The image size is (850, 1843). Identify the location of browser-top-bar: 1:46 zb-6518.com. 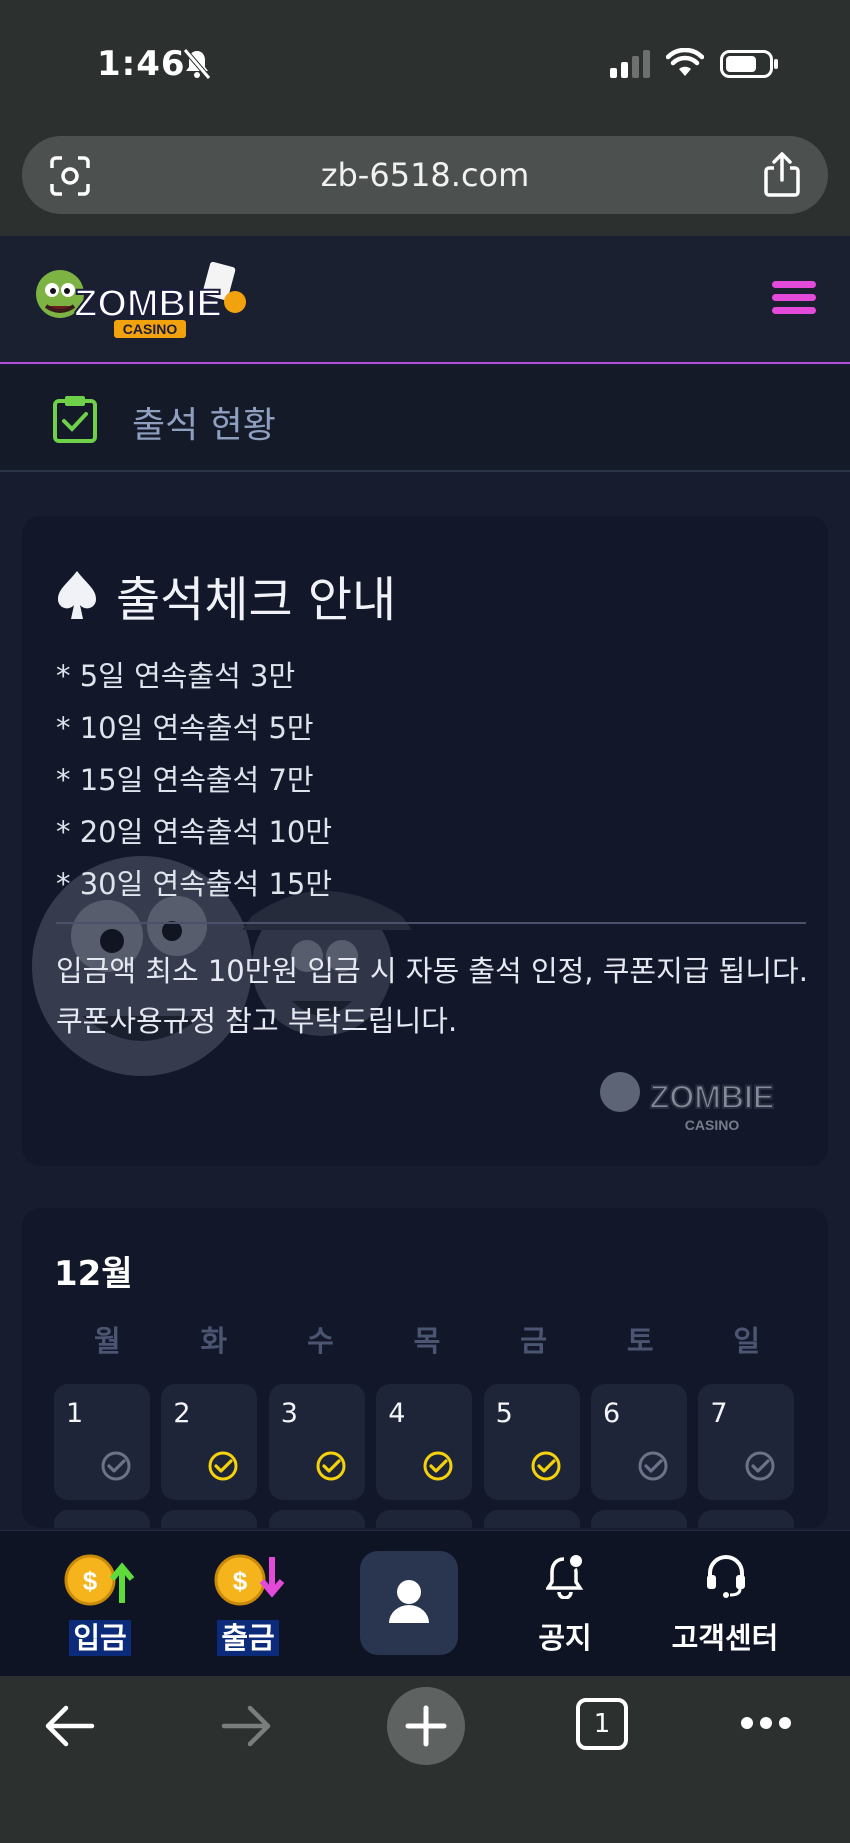
(425, 118).